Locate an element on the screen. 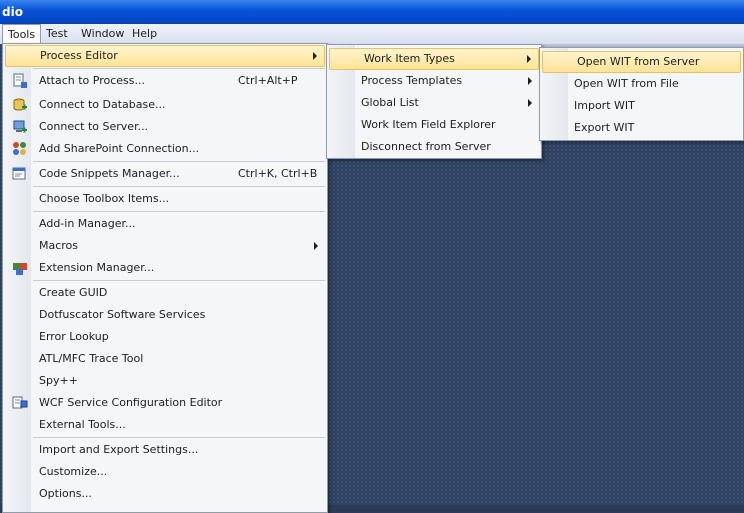 The width and height of the screenshot is (744, 513). menu-item-global-list: Global List is located at coordinates (434, 103).